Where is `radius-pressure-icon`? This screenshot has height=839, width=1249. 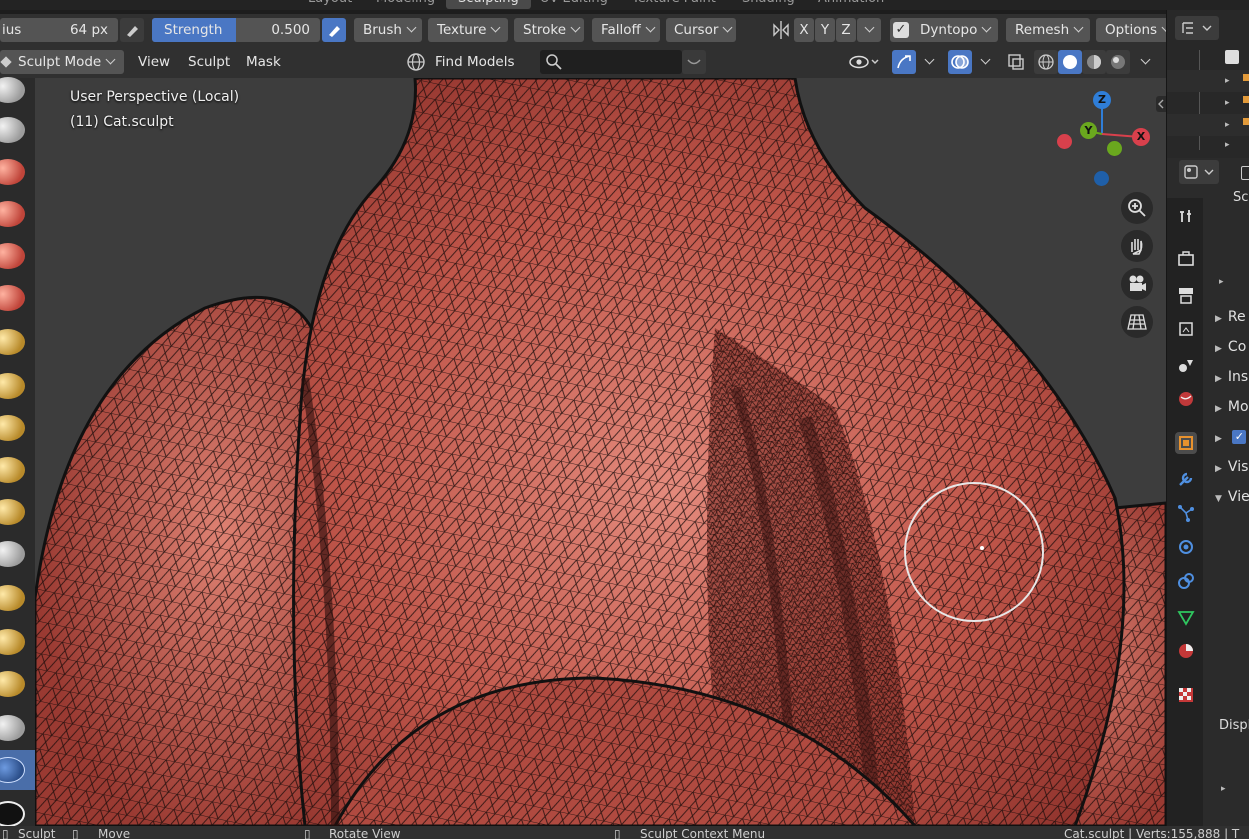 radius-pressure-icon is located at coordinates (132, 30).